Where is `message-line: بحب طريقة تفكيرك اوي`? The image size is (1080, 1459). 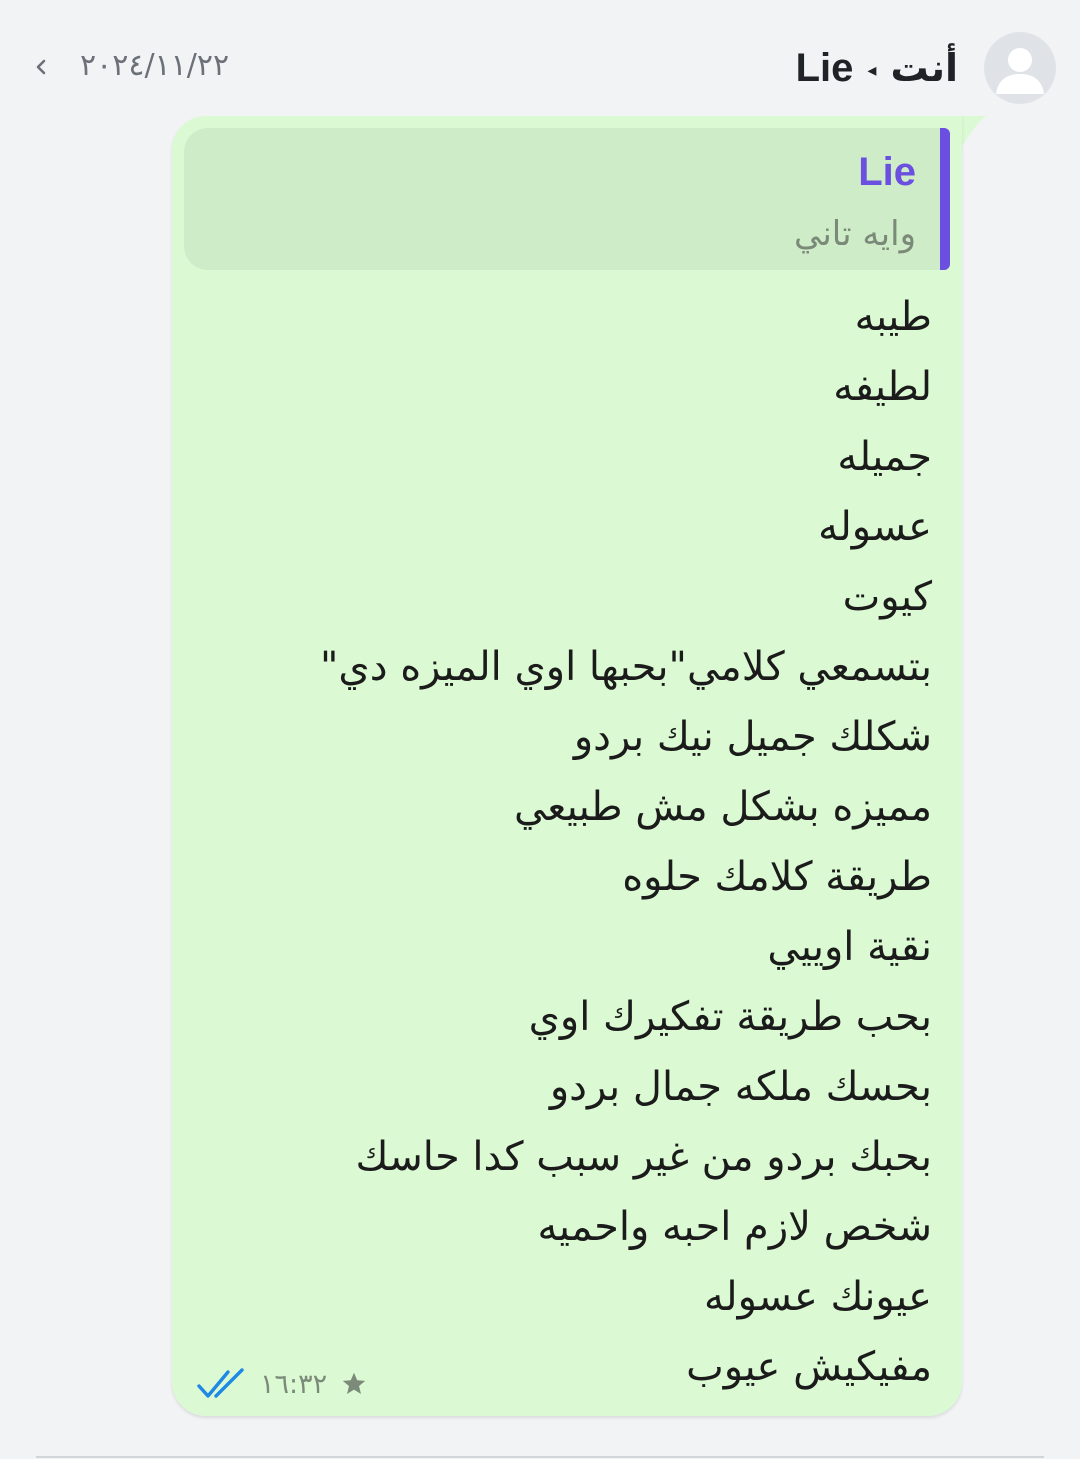 message-line: بحب طريقة تفكيرك اوي is located at coordinates (730, 1017).